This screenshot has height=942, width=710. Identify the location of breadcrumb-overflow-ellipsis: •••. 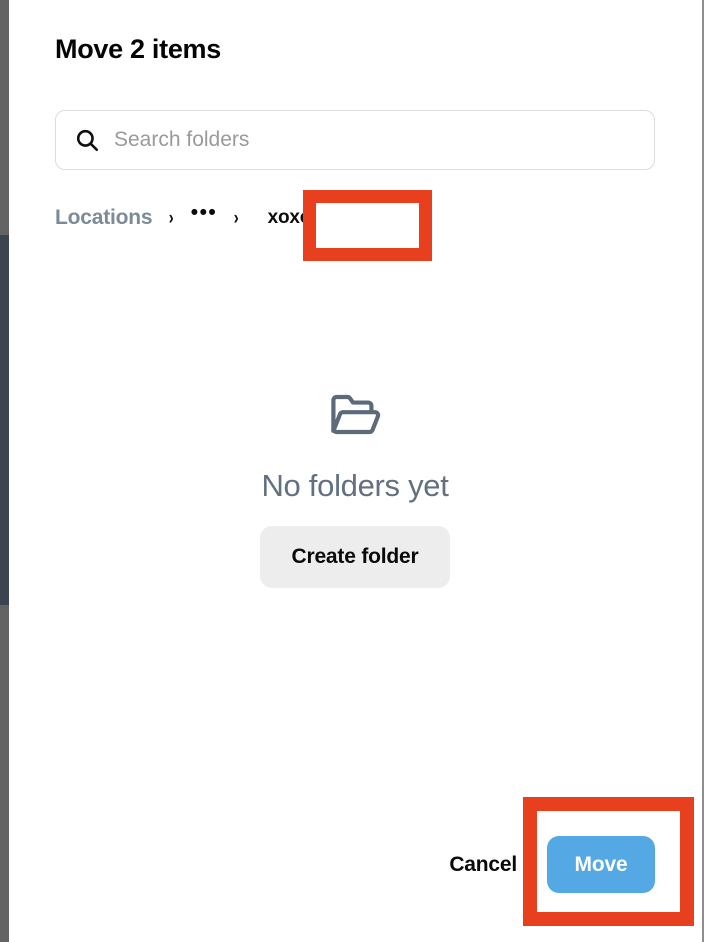
(204, 212).